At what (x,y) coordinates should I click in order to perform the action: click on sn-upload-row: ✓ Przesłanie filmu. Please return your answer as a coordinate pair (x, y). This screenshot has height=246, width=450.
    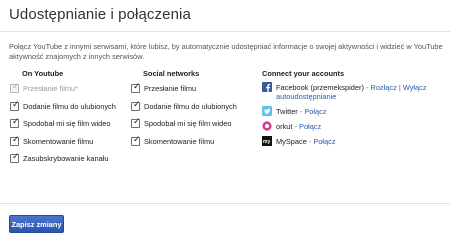
    Looking at the image, I should click on (184, 87).